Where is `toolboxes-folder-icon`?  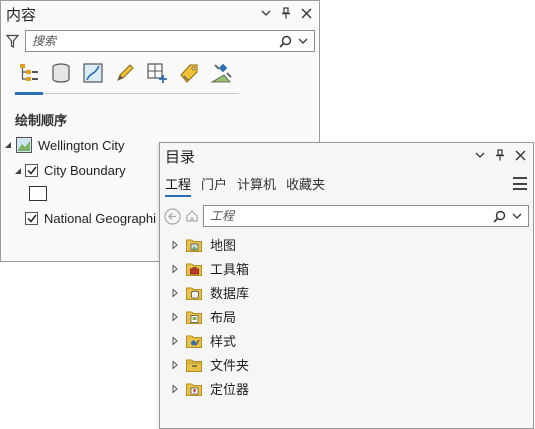 toolboxes-folder-icon is located at coordinates (194, 269).